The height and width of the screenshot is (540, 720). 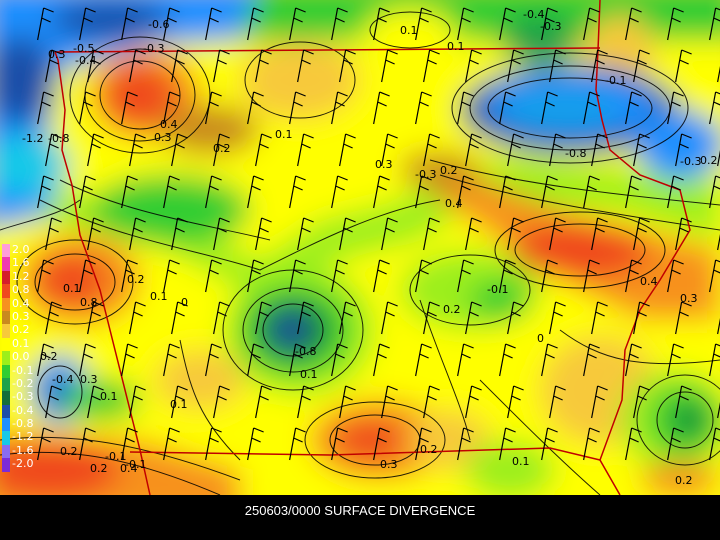 I want to click on legend-label: -0.2, so click(x=23, y=383).